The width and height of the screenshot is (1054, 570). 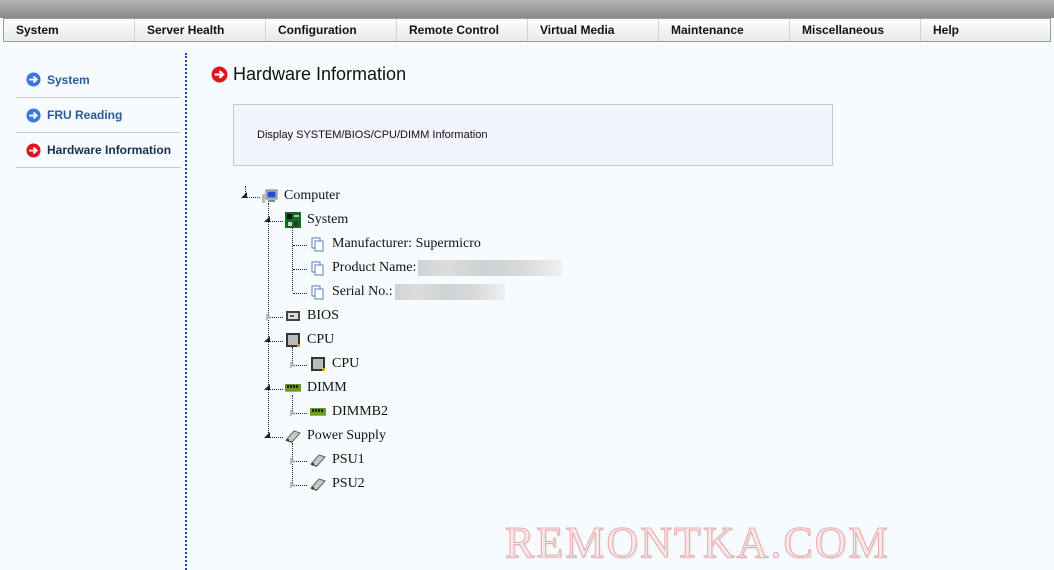 I want to click on bios-chip-icon, so click(x=293, y=316).